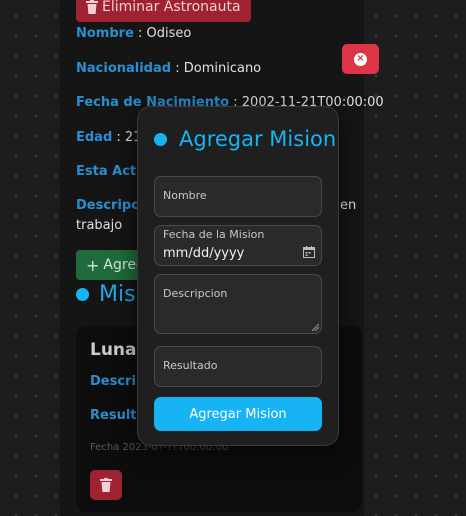 The image size is (466, 516). I want to click on x-circle-icon: ×, so click(360, 59).